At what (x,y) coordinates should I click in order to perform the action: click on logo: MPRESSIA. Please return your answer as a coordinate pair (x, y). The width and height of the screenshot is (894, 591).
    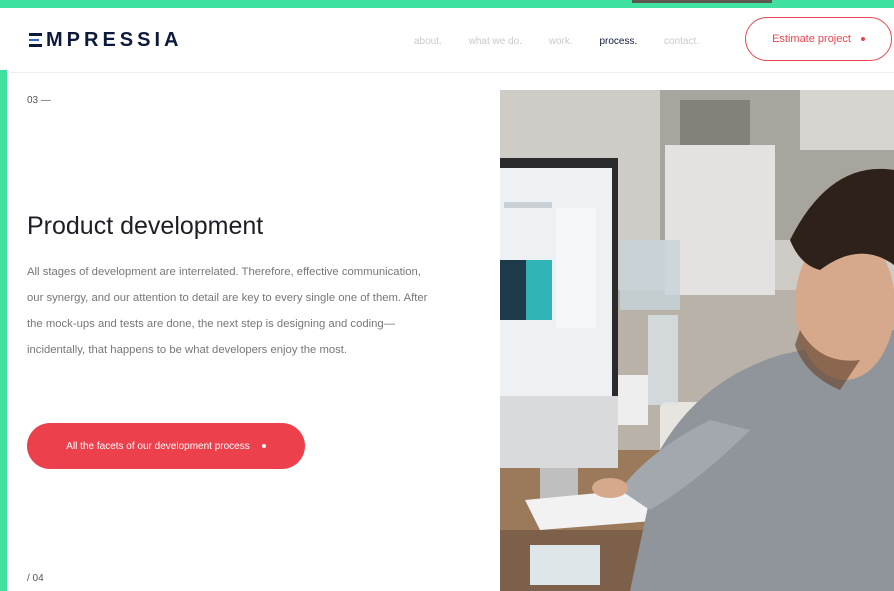
    Looking at the image, I should click on (105, 40).